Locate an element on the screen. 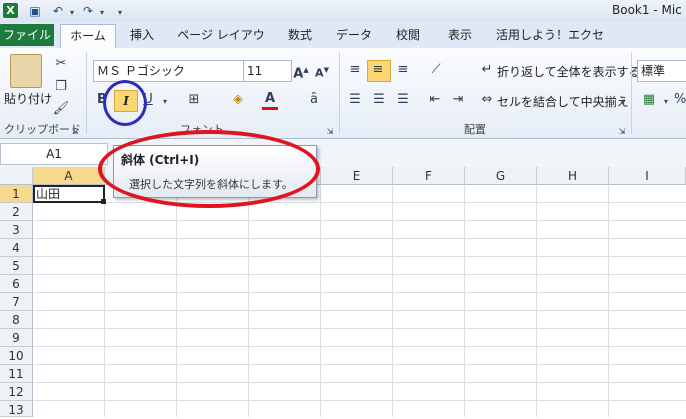 This screenshot has height=419, width=686. borders-icon: ⊞ is located at coordinates (194, 100).